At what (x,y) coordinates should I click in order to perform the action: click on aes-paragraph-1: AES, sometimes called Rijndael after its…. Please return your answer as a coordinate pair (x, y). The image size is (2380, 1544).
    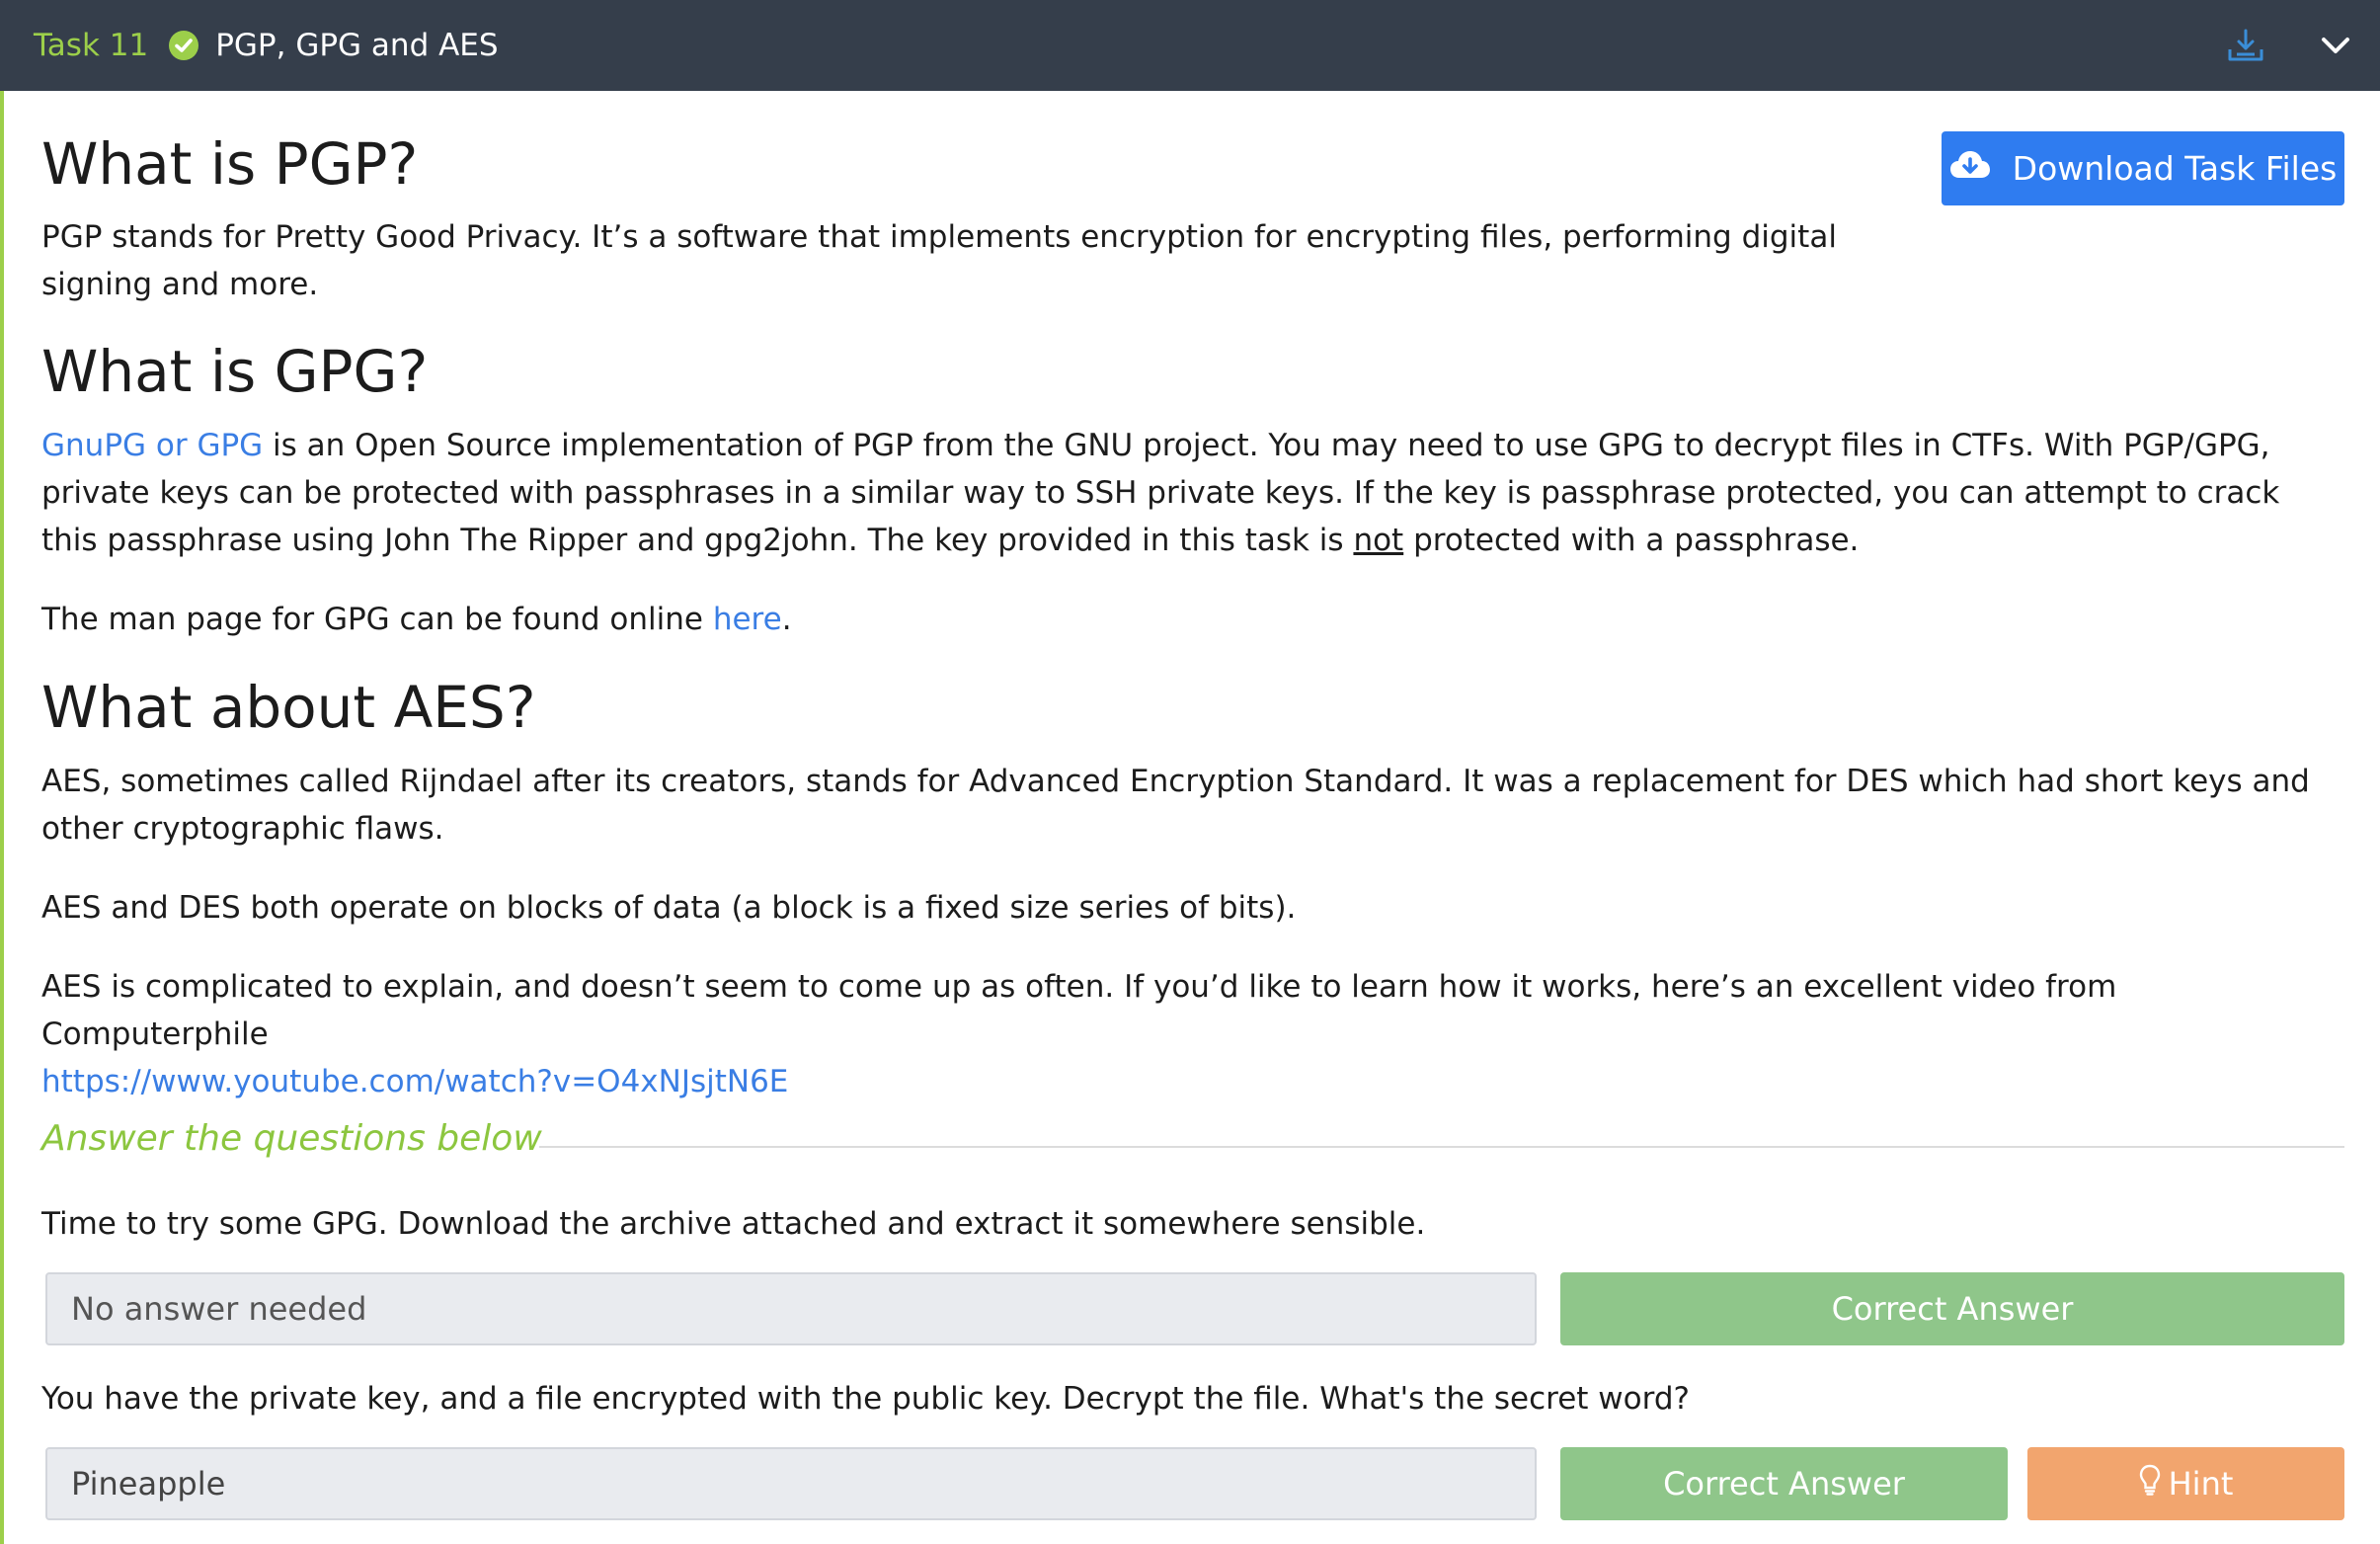
    Looking at the image, I should click on (1175, 805).